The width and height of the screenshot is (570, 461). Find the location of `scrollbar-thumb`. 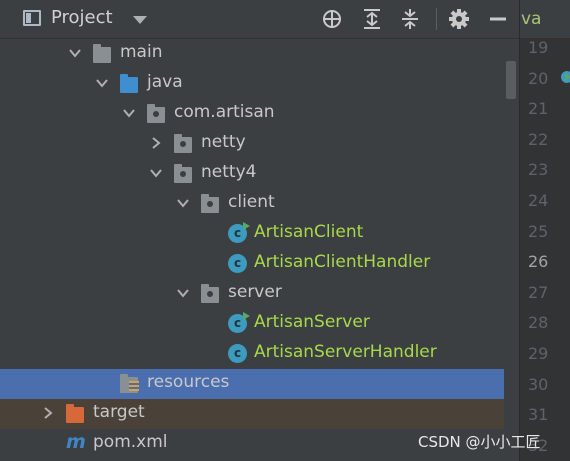

scrollbar-thumb is located at coordinates (511, 80).